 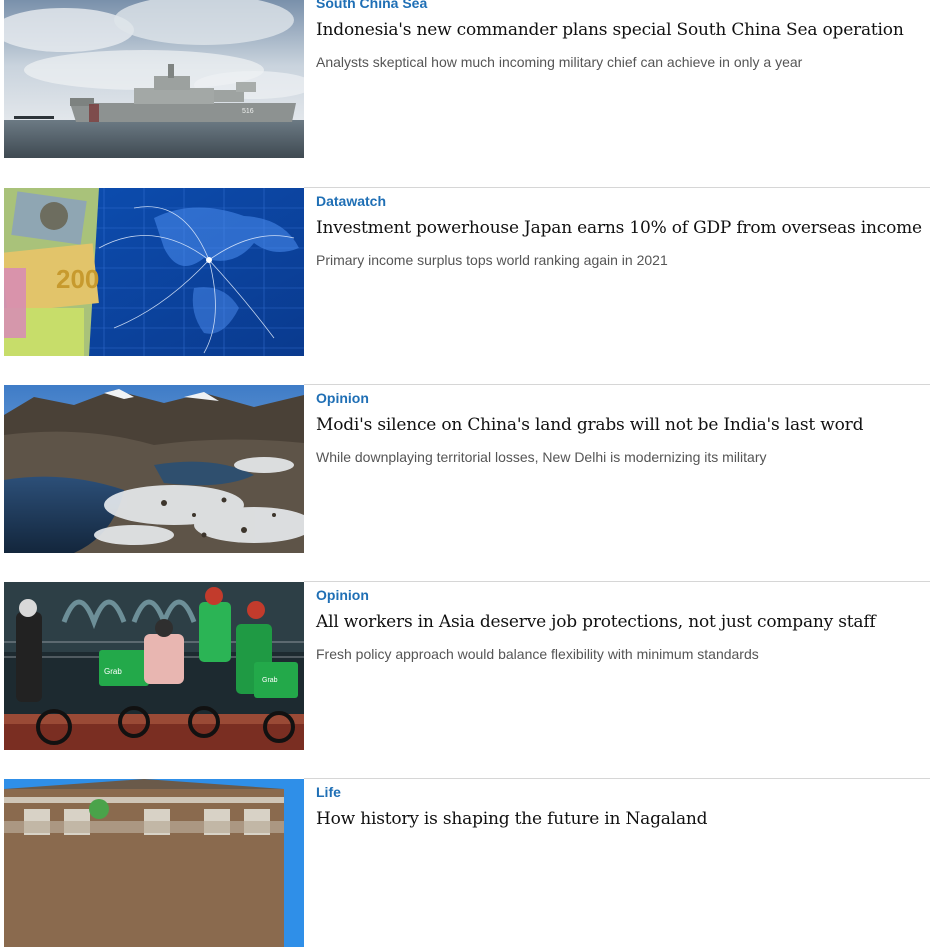 I want to click on article-thumbnail-nagaland, so click(x=154, y=863).